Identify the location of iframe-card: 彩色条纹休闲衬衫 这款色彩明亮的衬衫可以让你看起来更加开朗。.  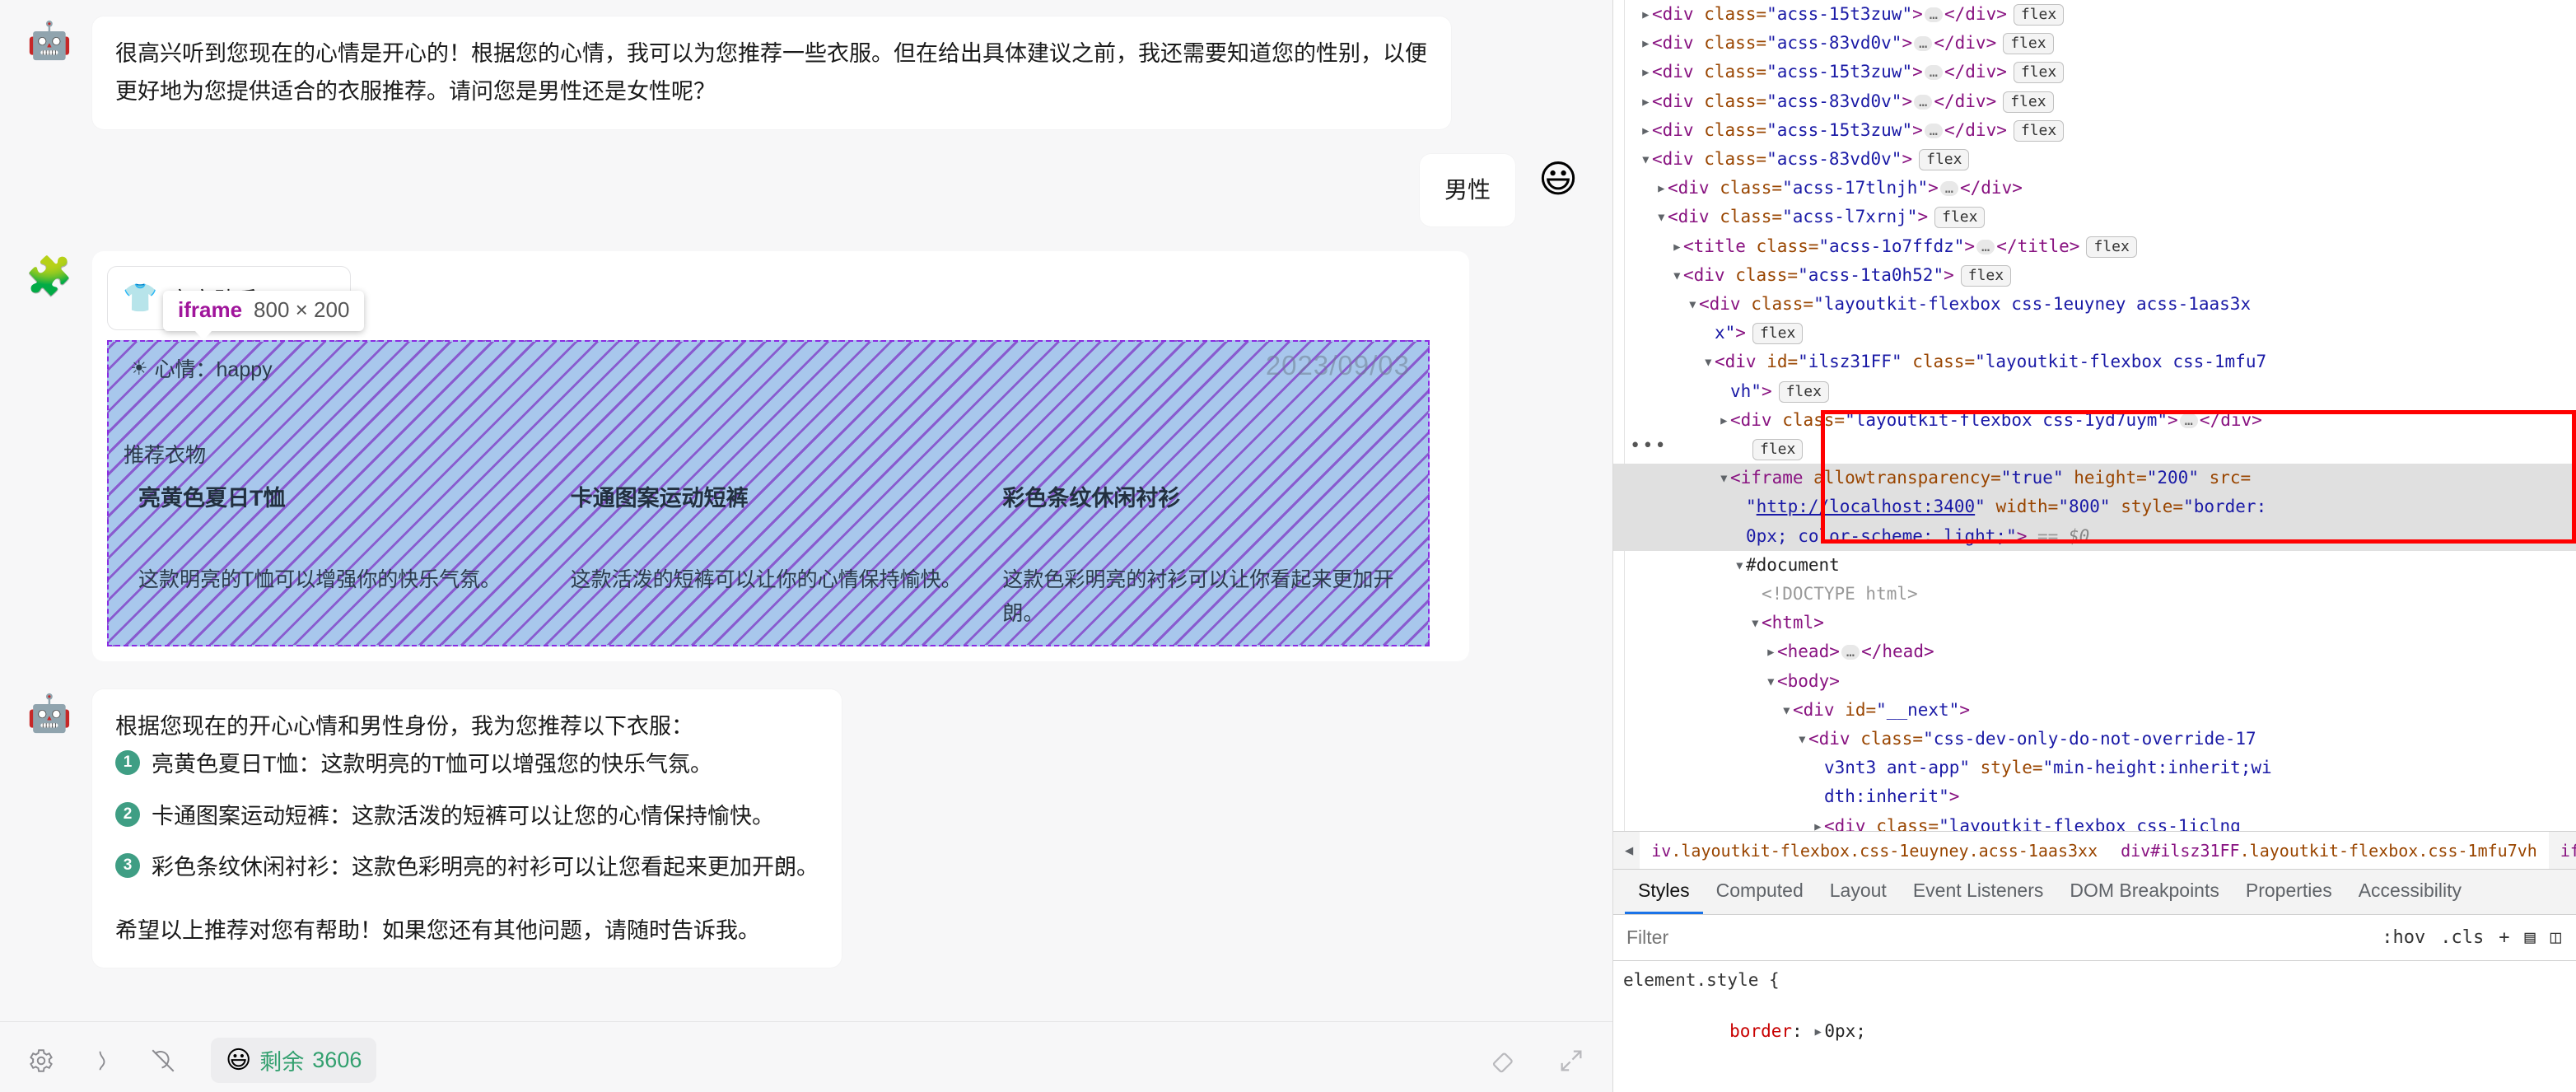
(1200, 555).